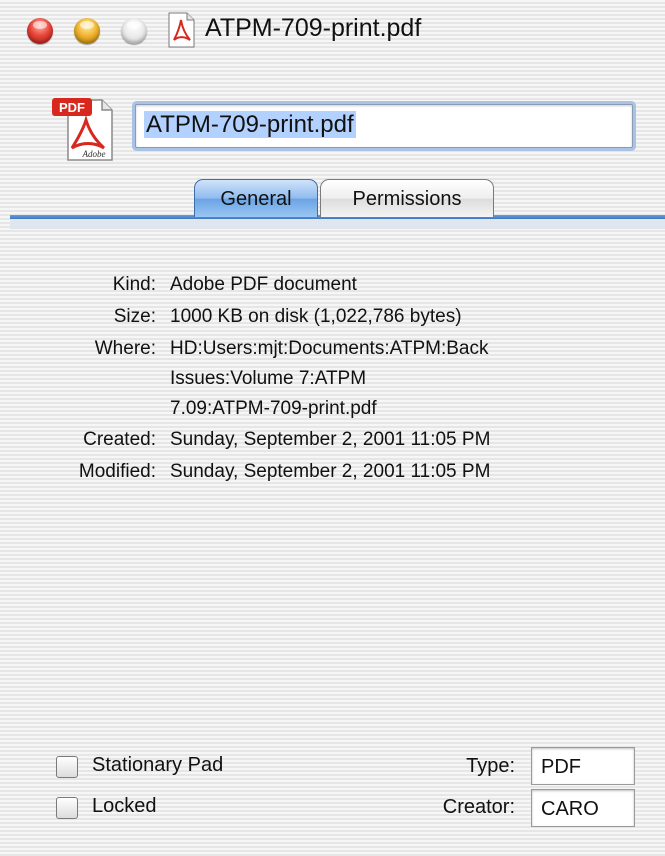 Image resolution: width=665 pixels, height=856 pixels. What do you see at coordinates (117, 471) in the screenshot?
I see `modified-label: Modified:` at bounding box center [117, 471].